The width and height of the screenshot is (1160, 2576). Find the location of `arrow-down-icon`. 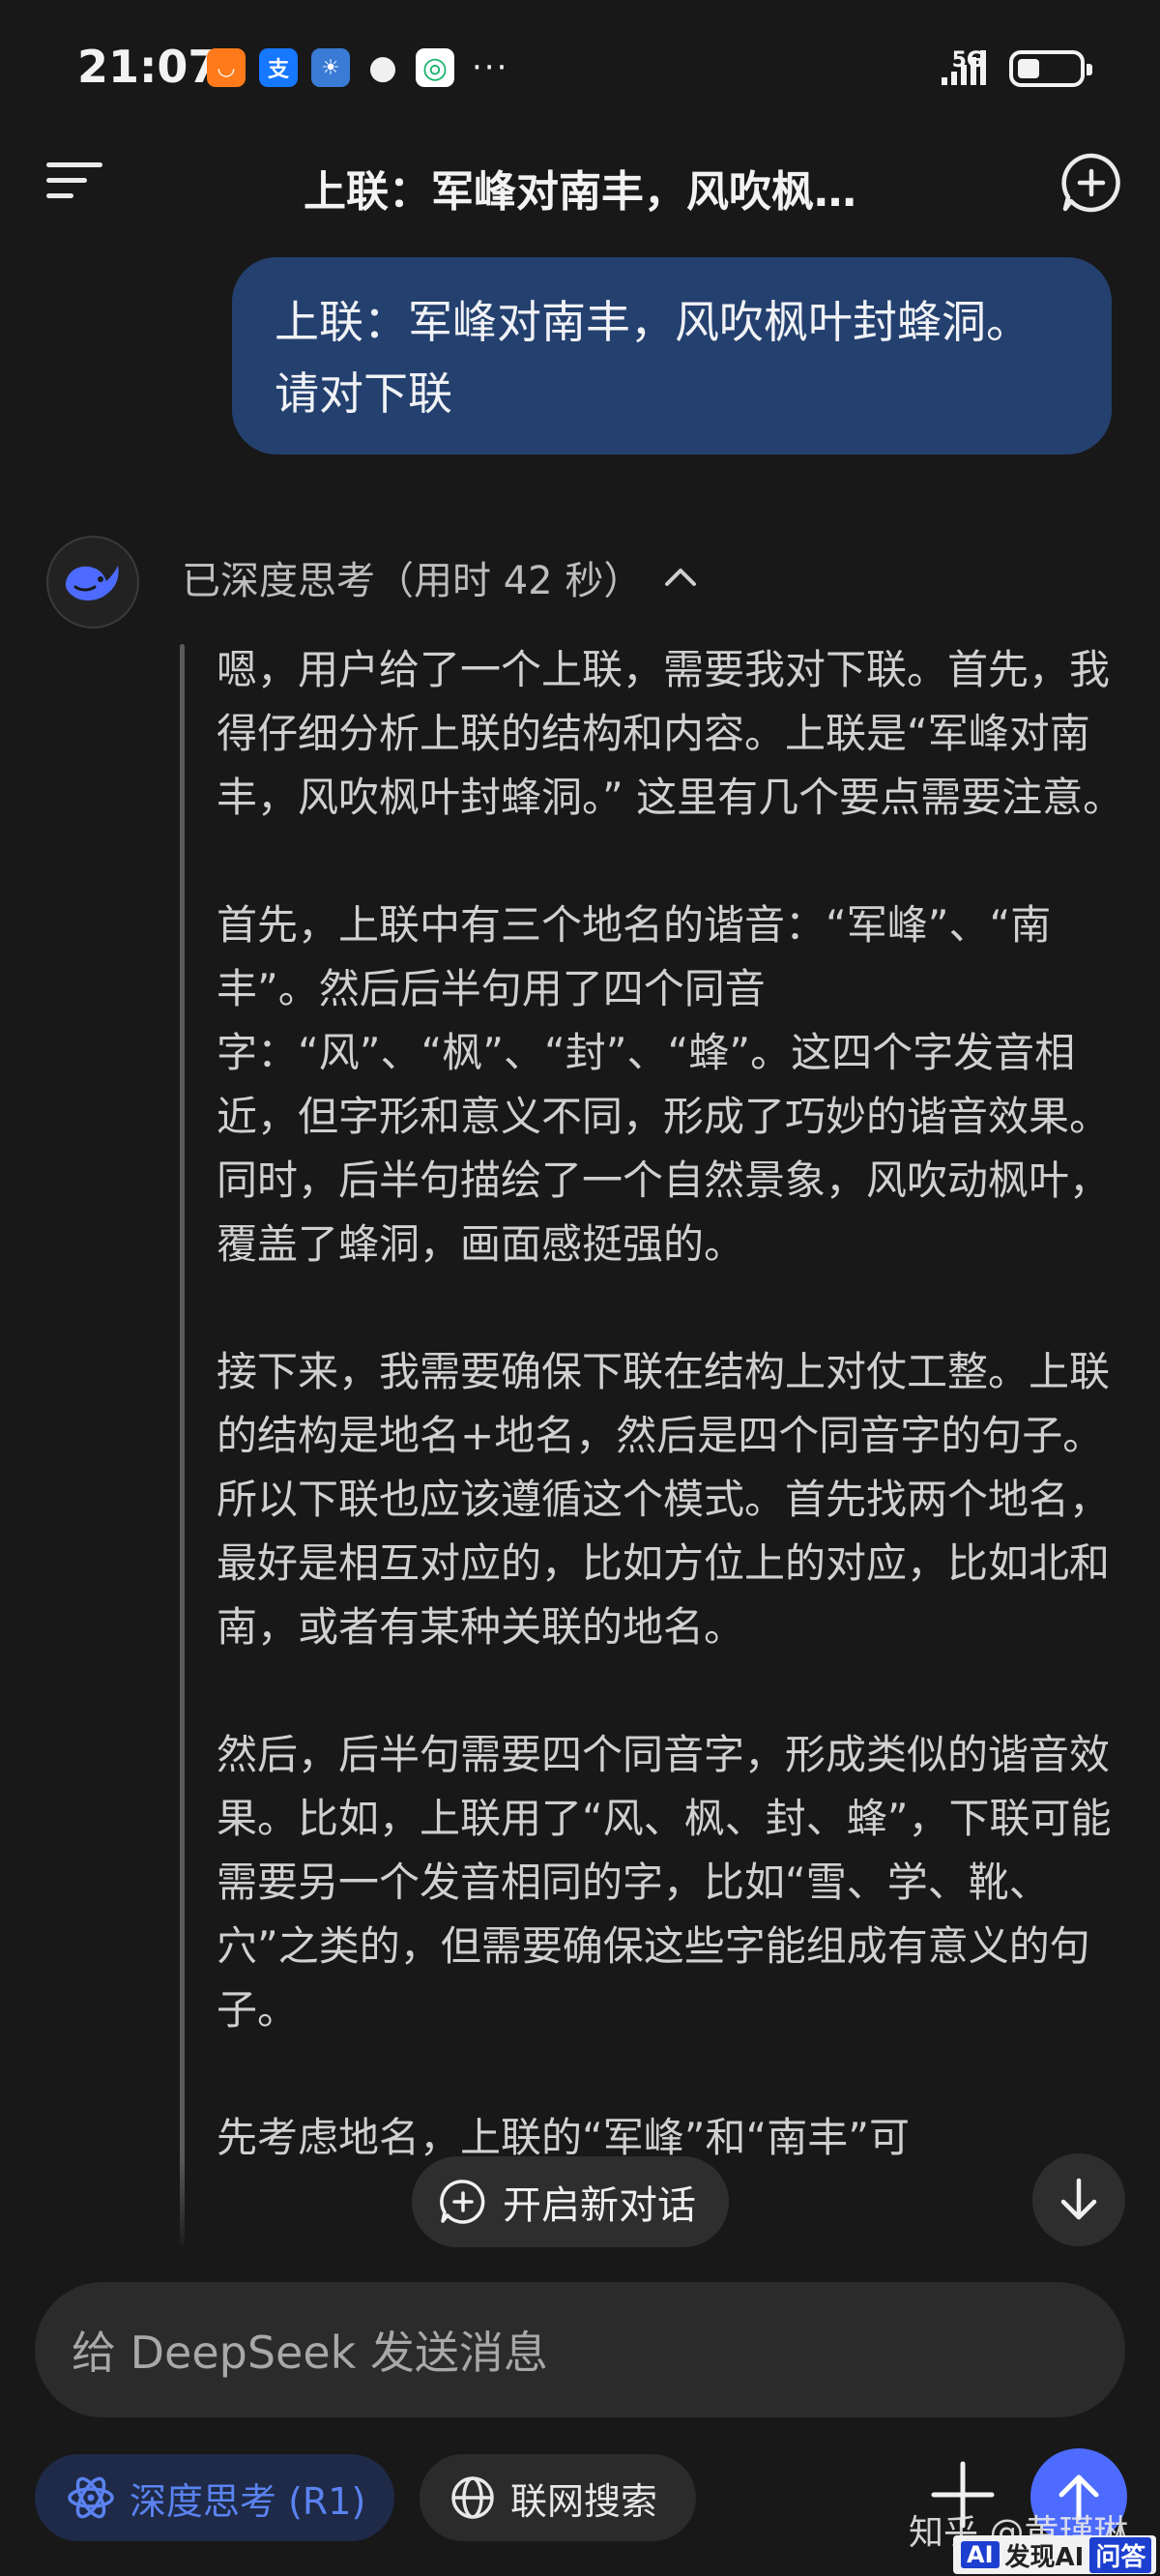

arrow-down-icon is located at coordinates (1079, 2199).